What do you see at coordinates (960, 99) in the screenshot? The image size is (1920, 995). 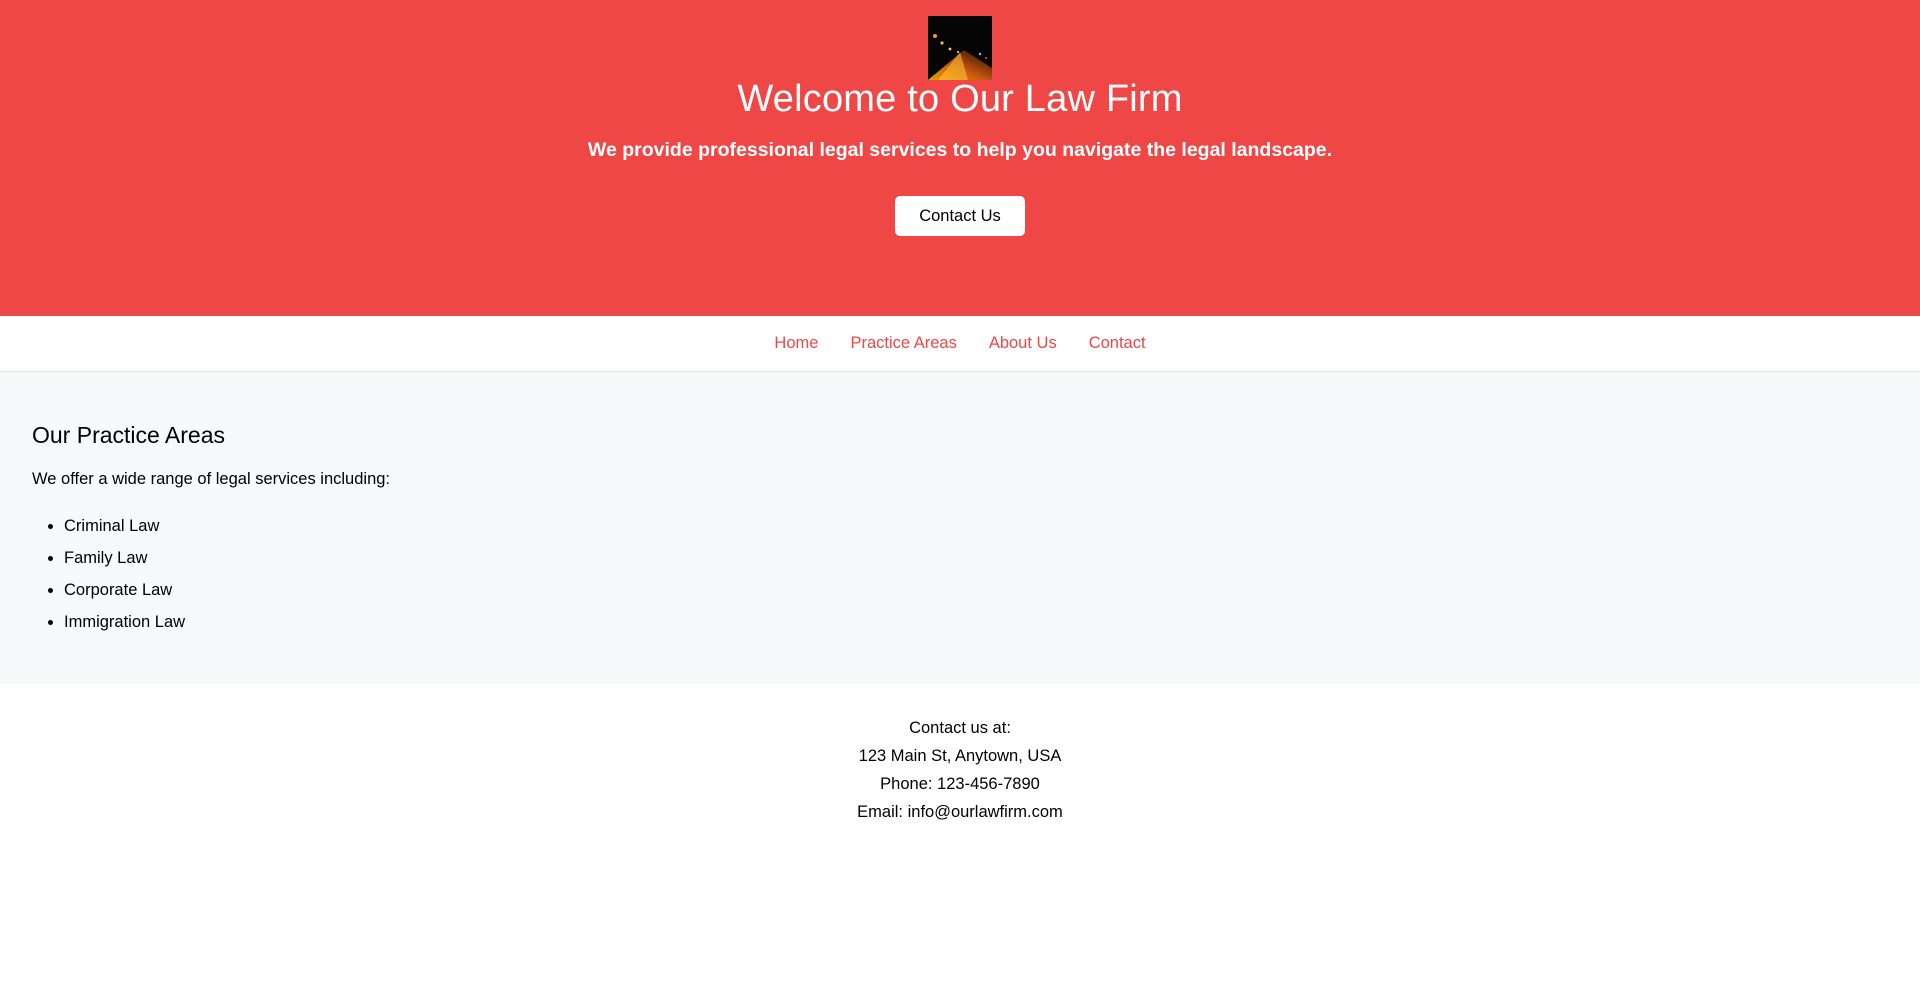 I see `hero-title: Welcome to Our Law Firm` at bounding box center [960, 99].